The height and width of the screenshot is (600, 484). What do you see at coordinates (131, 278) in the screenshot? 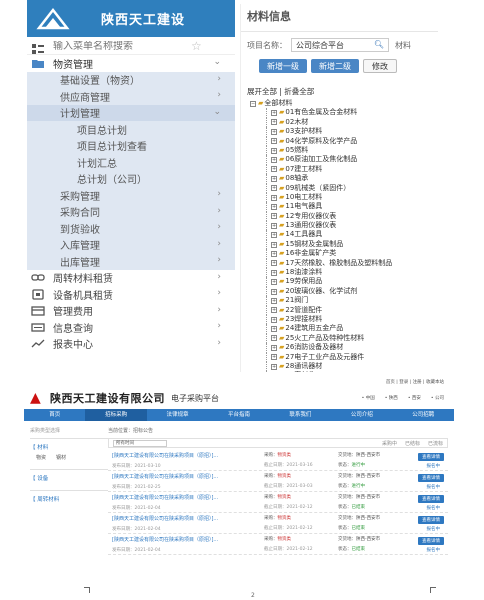
I see `menu-group-turnover: 周转材料租赁 ›` at bounding box center [131, 278].